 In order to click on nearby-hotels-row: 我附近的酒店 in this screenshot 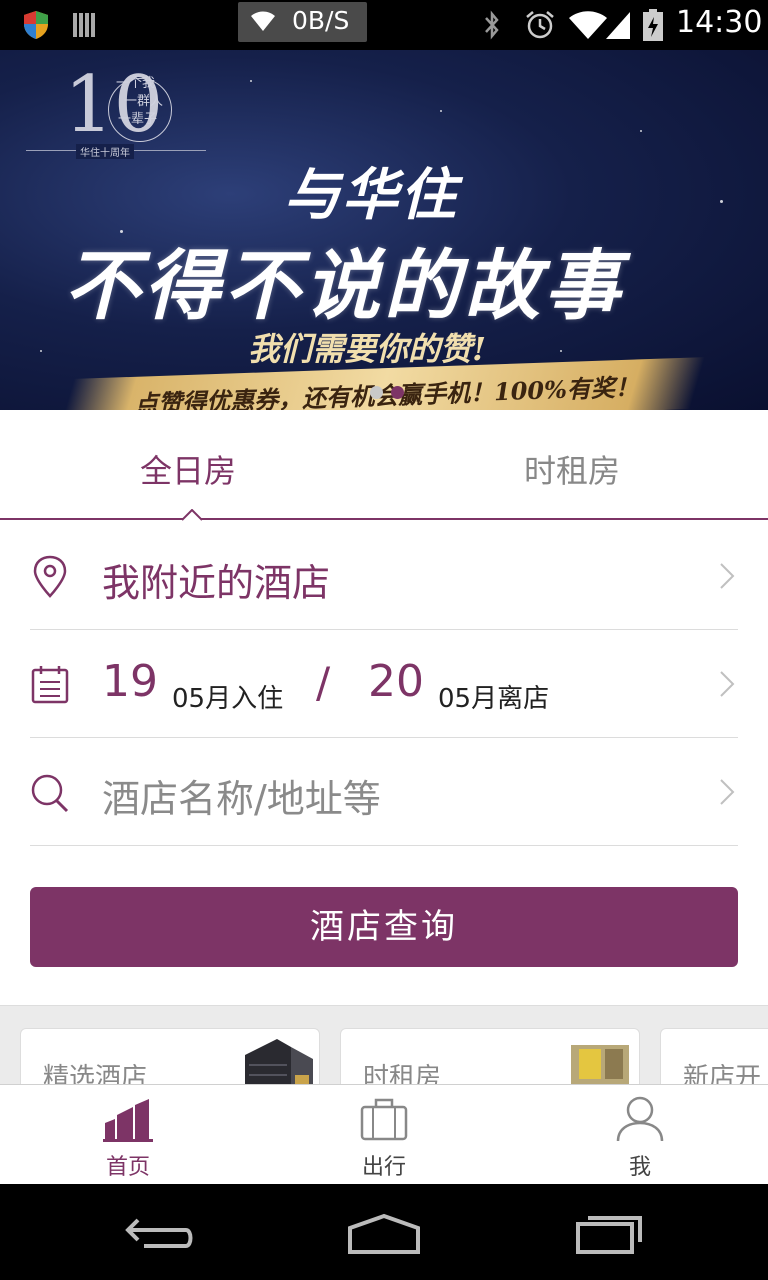, I will do `click(384, 576)`.